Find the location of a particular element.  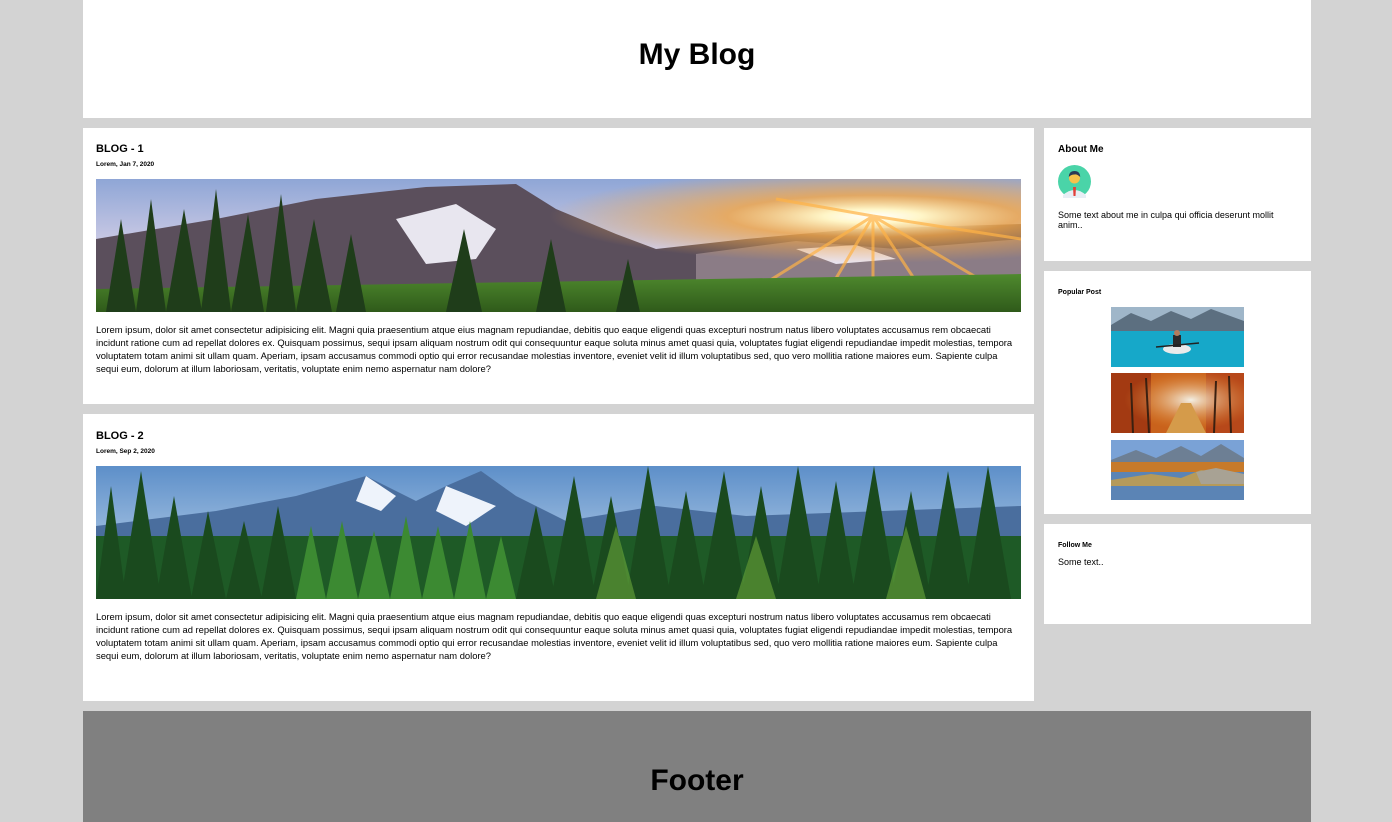

post-image-mountain-sunset is located at coordinates (558, 245).